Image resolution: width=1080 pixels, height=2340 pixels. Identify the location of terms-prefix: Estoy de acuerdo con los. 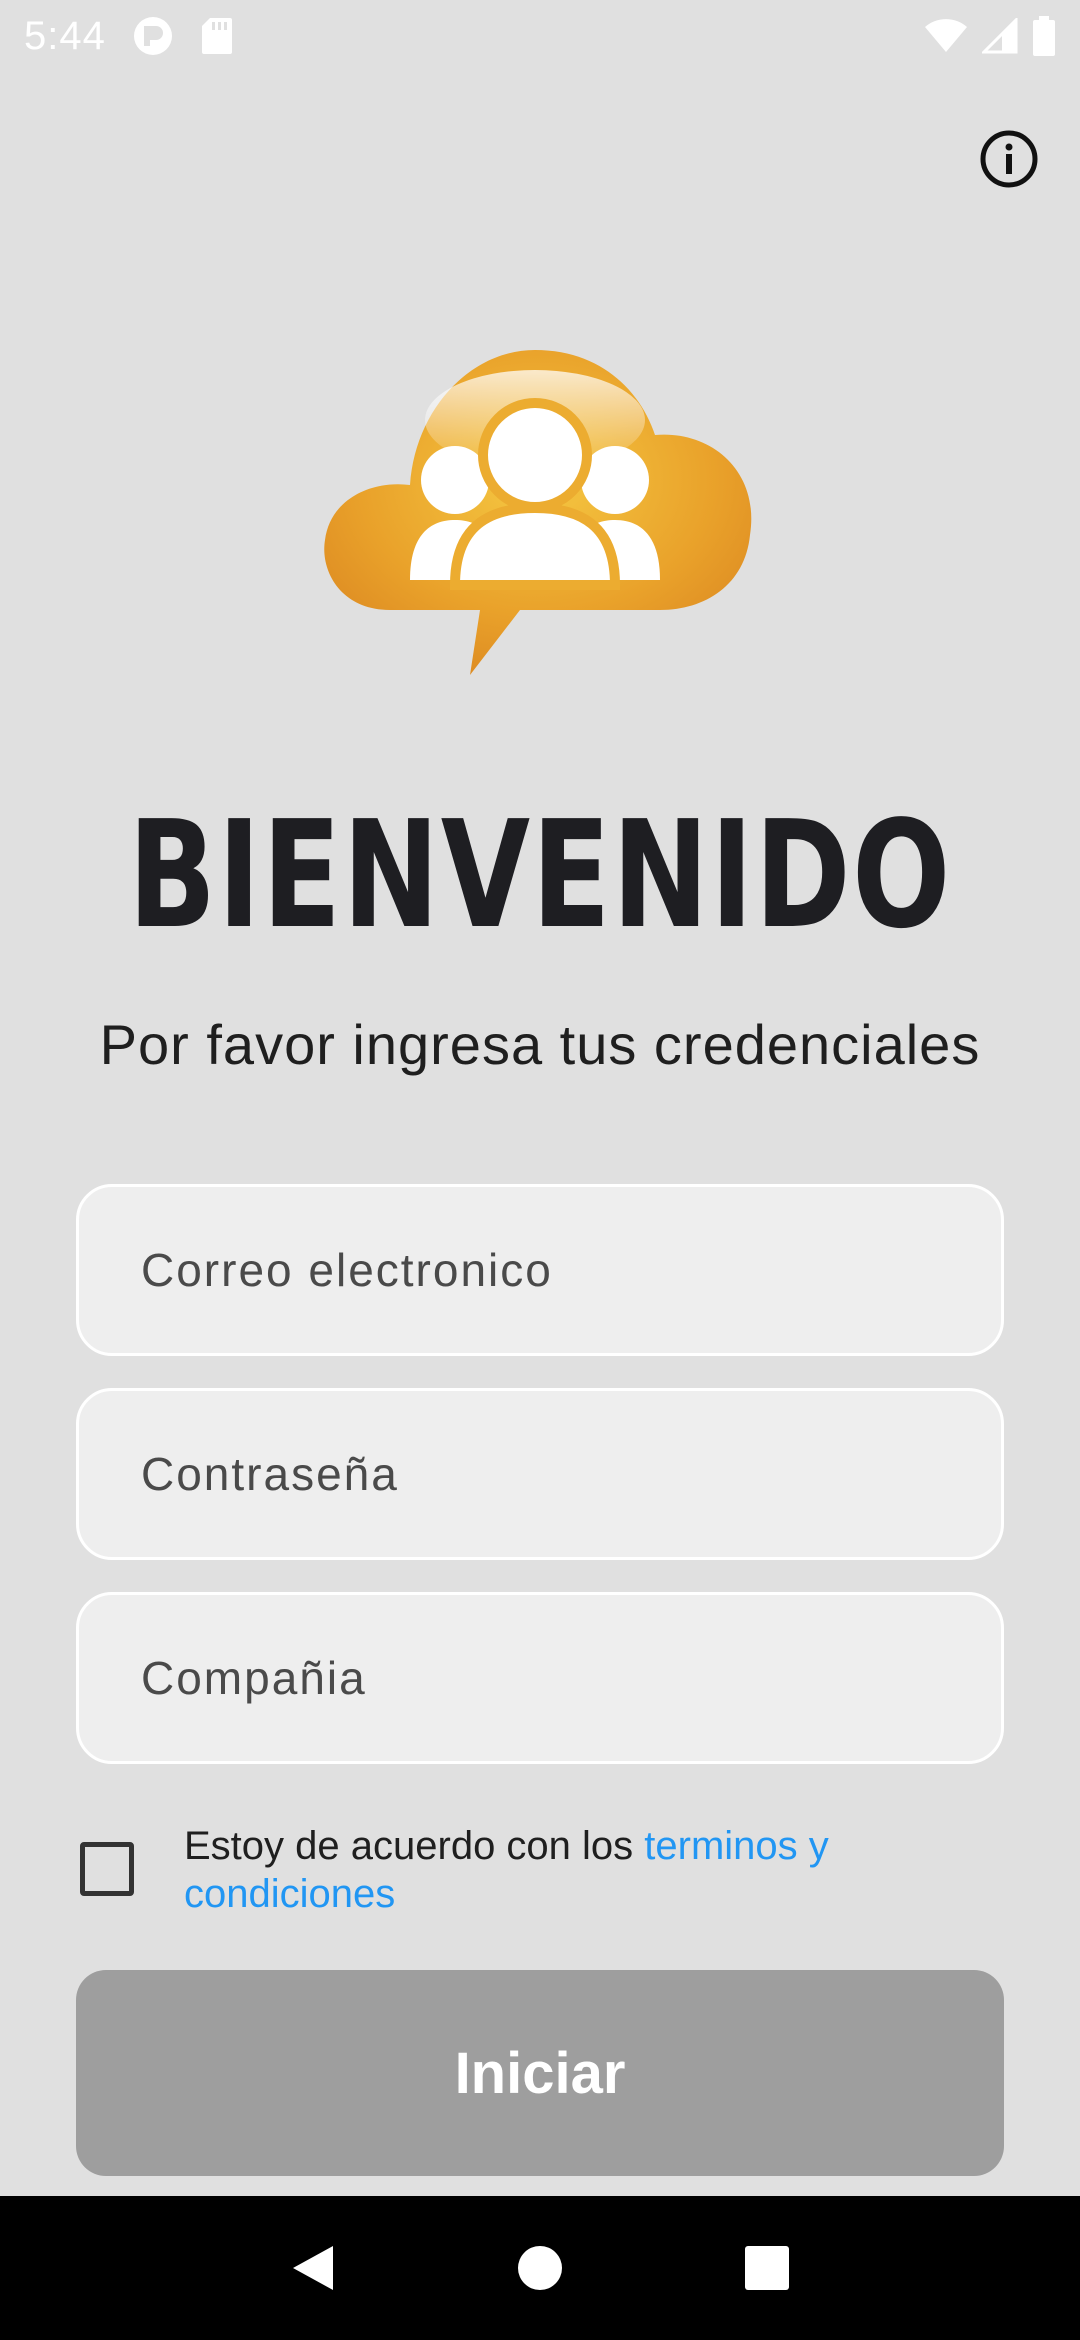
(414, 1846).